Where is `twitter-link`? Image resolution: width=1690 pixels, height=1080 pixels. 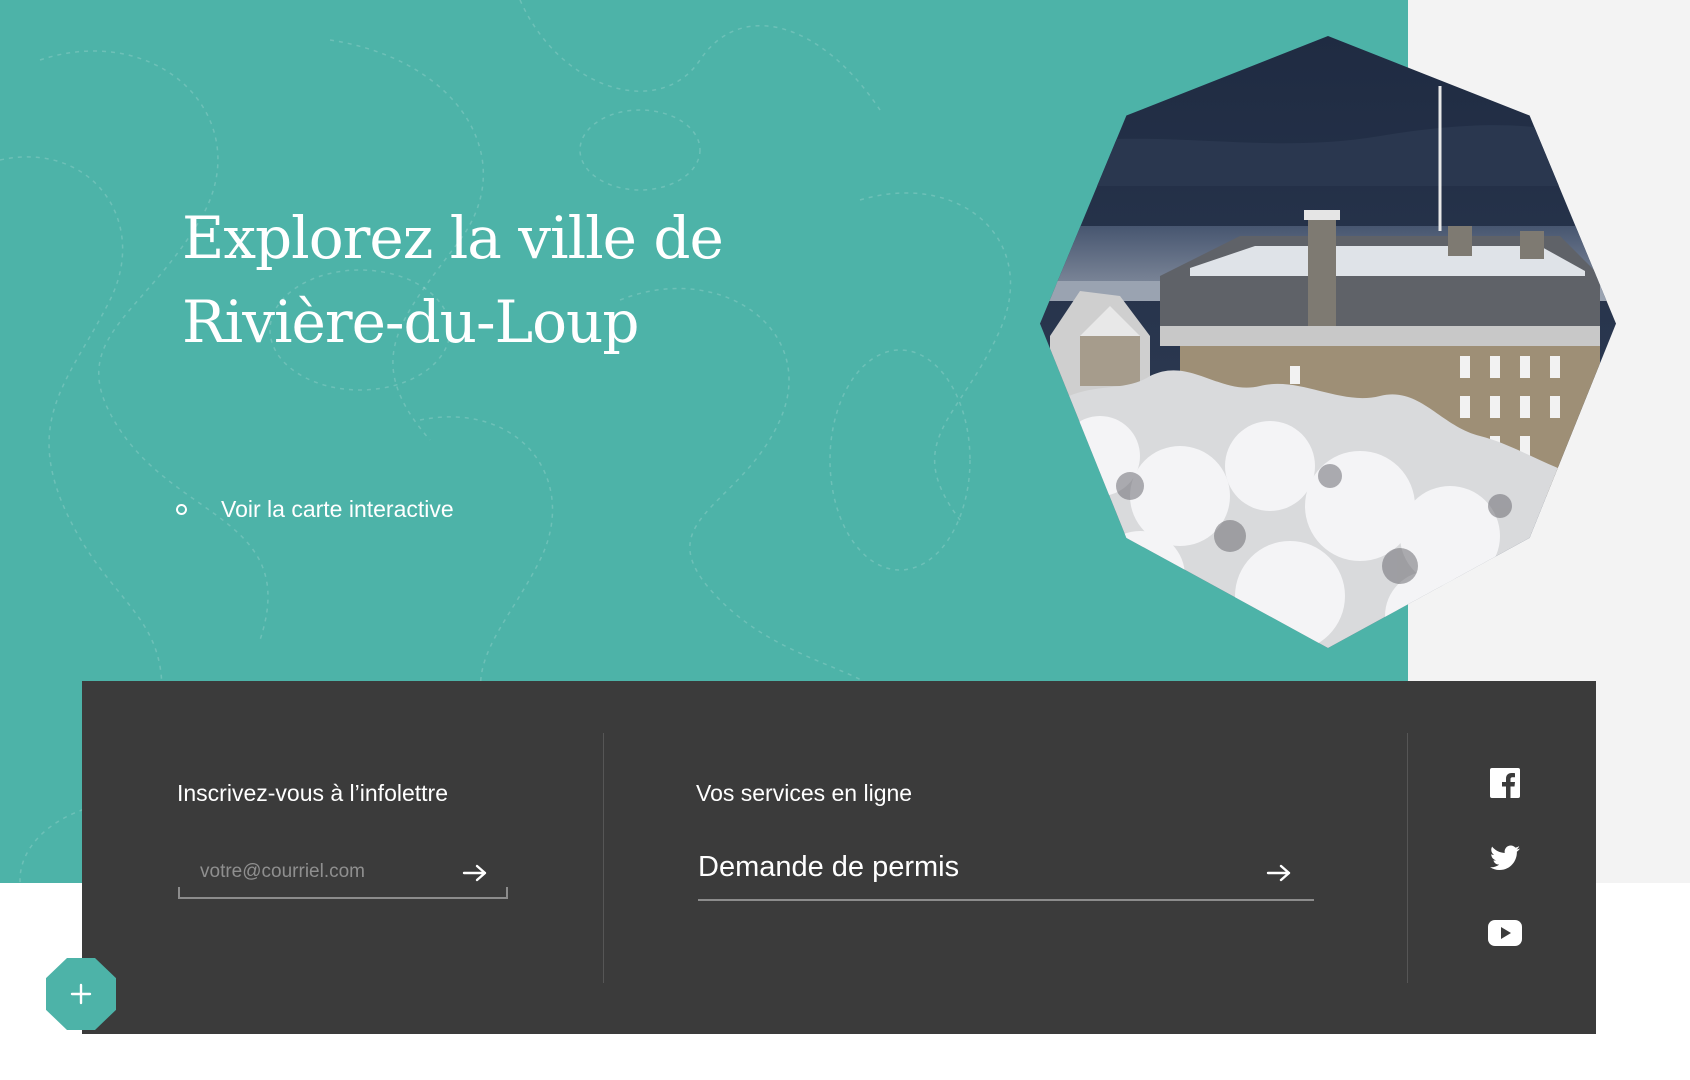
twitter-link is located at coordinates (1505, 858).